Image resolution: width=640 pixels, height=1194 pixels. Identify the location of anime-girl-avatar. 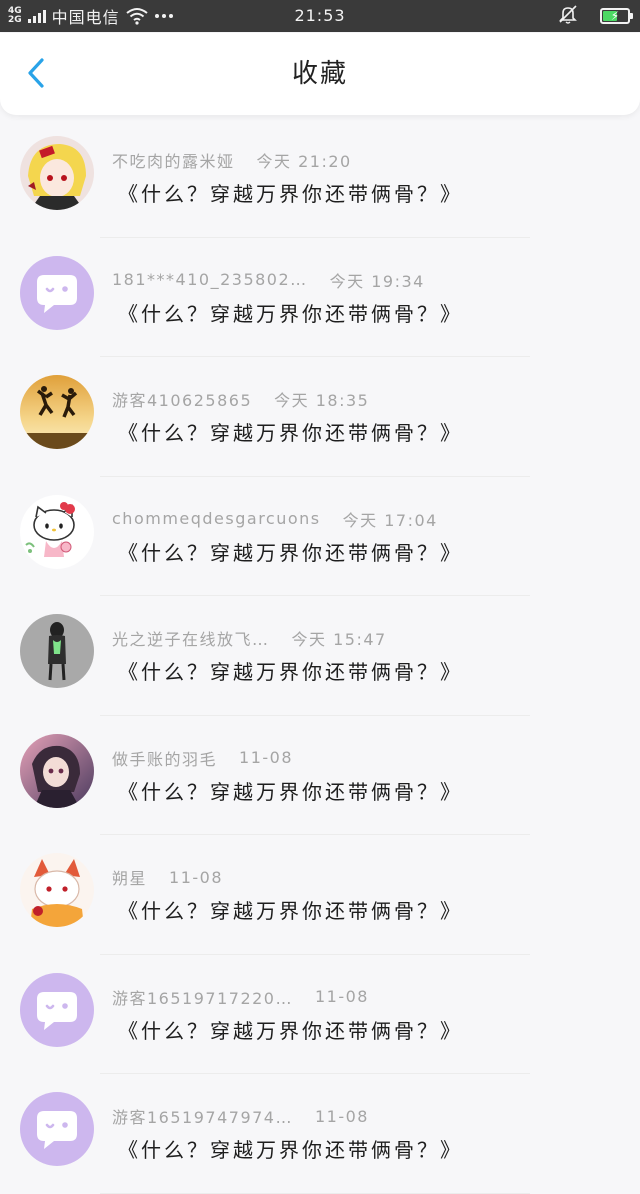
(57, 173).